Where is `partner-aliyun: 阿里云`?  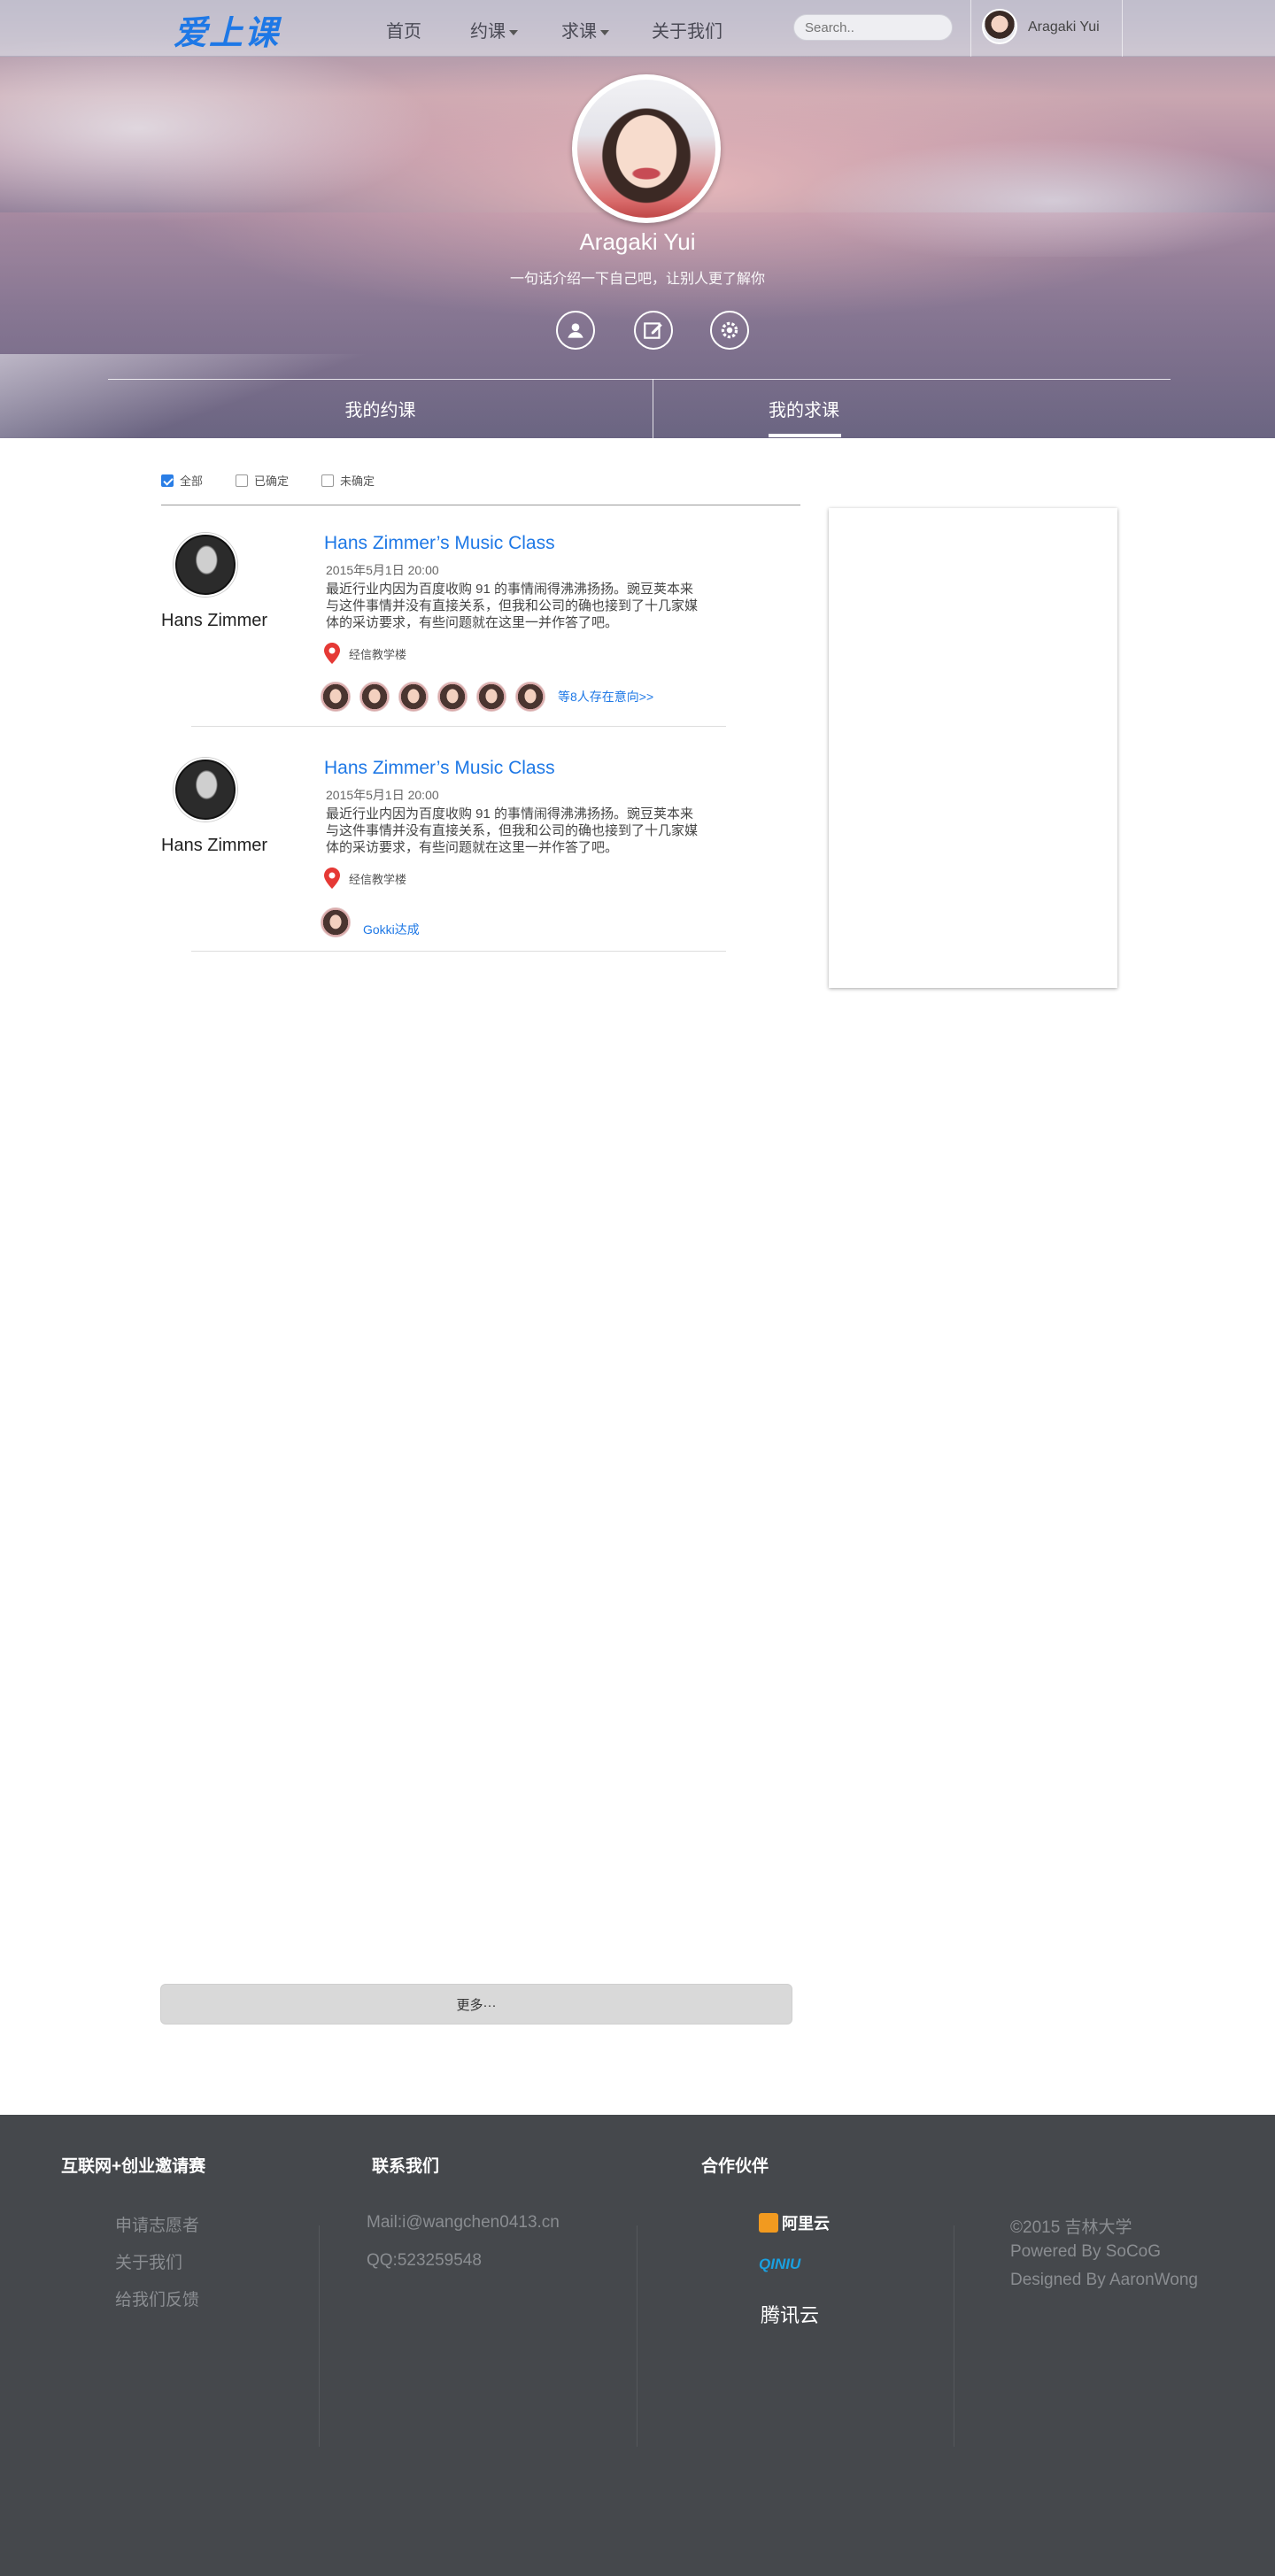
partner-aliyun: 阿里云 is located at coordinates (794, 2222).